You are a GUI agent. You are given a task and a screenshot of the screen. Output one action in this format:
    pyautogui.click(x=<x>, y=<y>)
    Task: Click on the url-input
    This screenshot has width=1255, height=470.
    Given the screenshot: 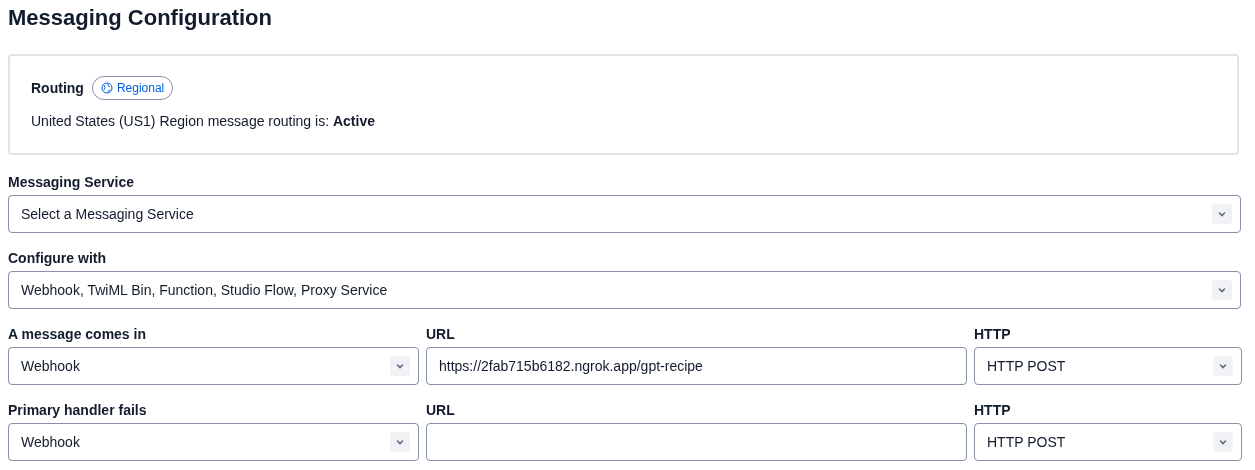 What is the action you would take?
    pyautogui.click(x=696, y=442)
    